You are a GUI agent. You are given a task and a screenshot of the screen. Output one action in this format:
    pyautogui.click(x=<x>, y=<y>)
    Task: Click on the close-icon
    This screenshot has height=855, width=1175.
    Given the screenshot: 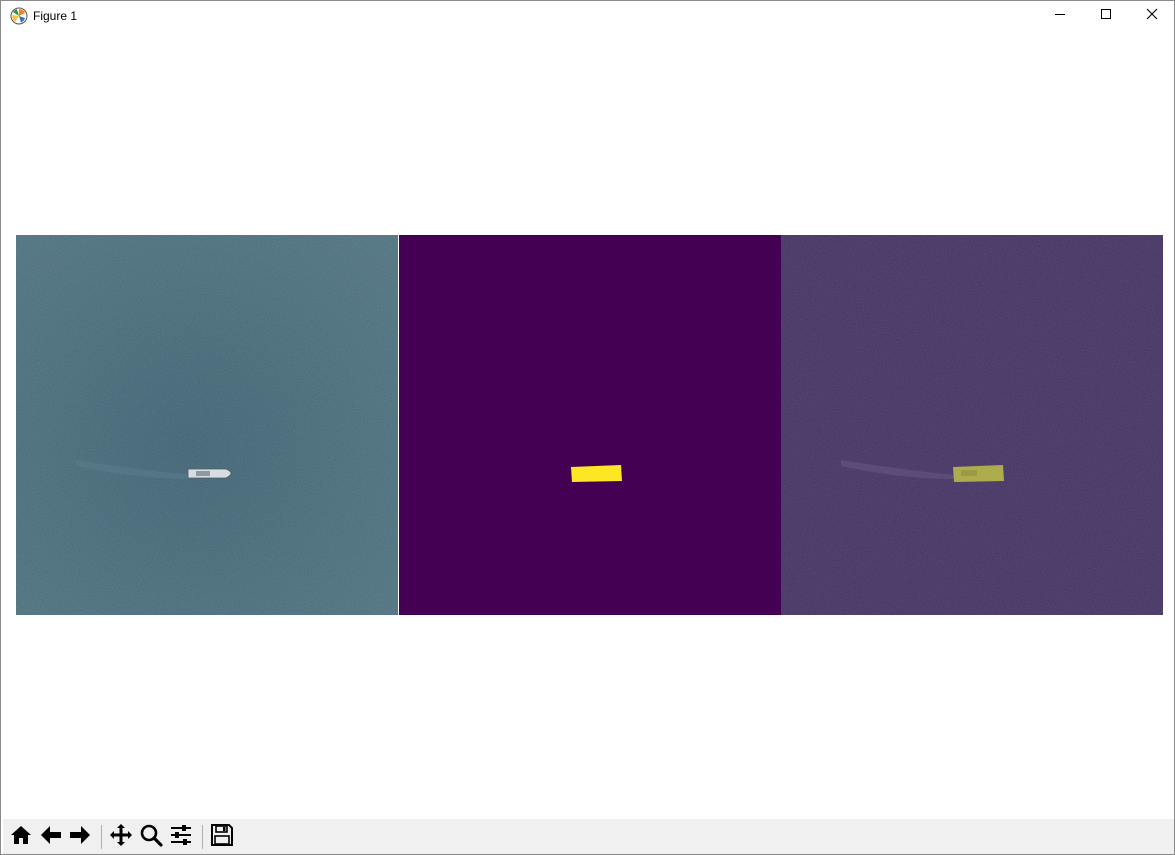 What is the action you would take?
    pyautogui.click(x=1152, y=16)
    